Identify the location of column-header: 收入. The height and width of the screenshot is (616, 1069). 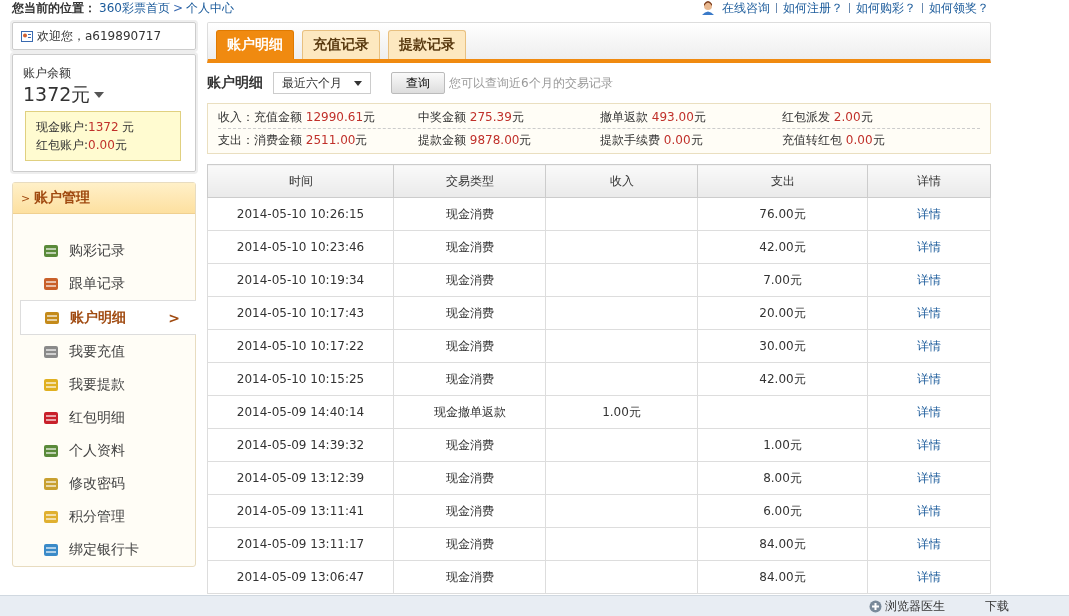
(621, 181).